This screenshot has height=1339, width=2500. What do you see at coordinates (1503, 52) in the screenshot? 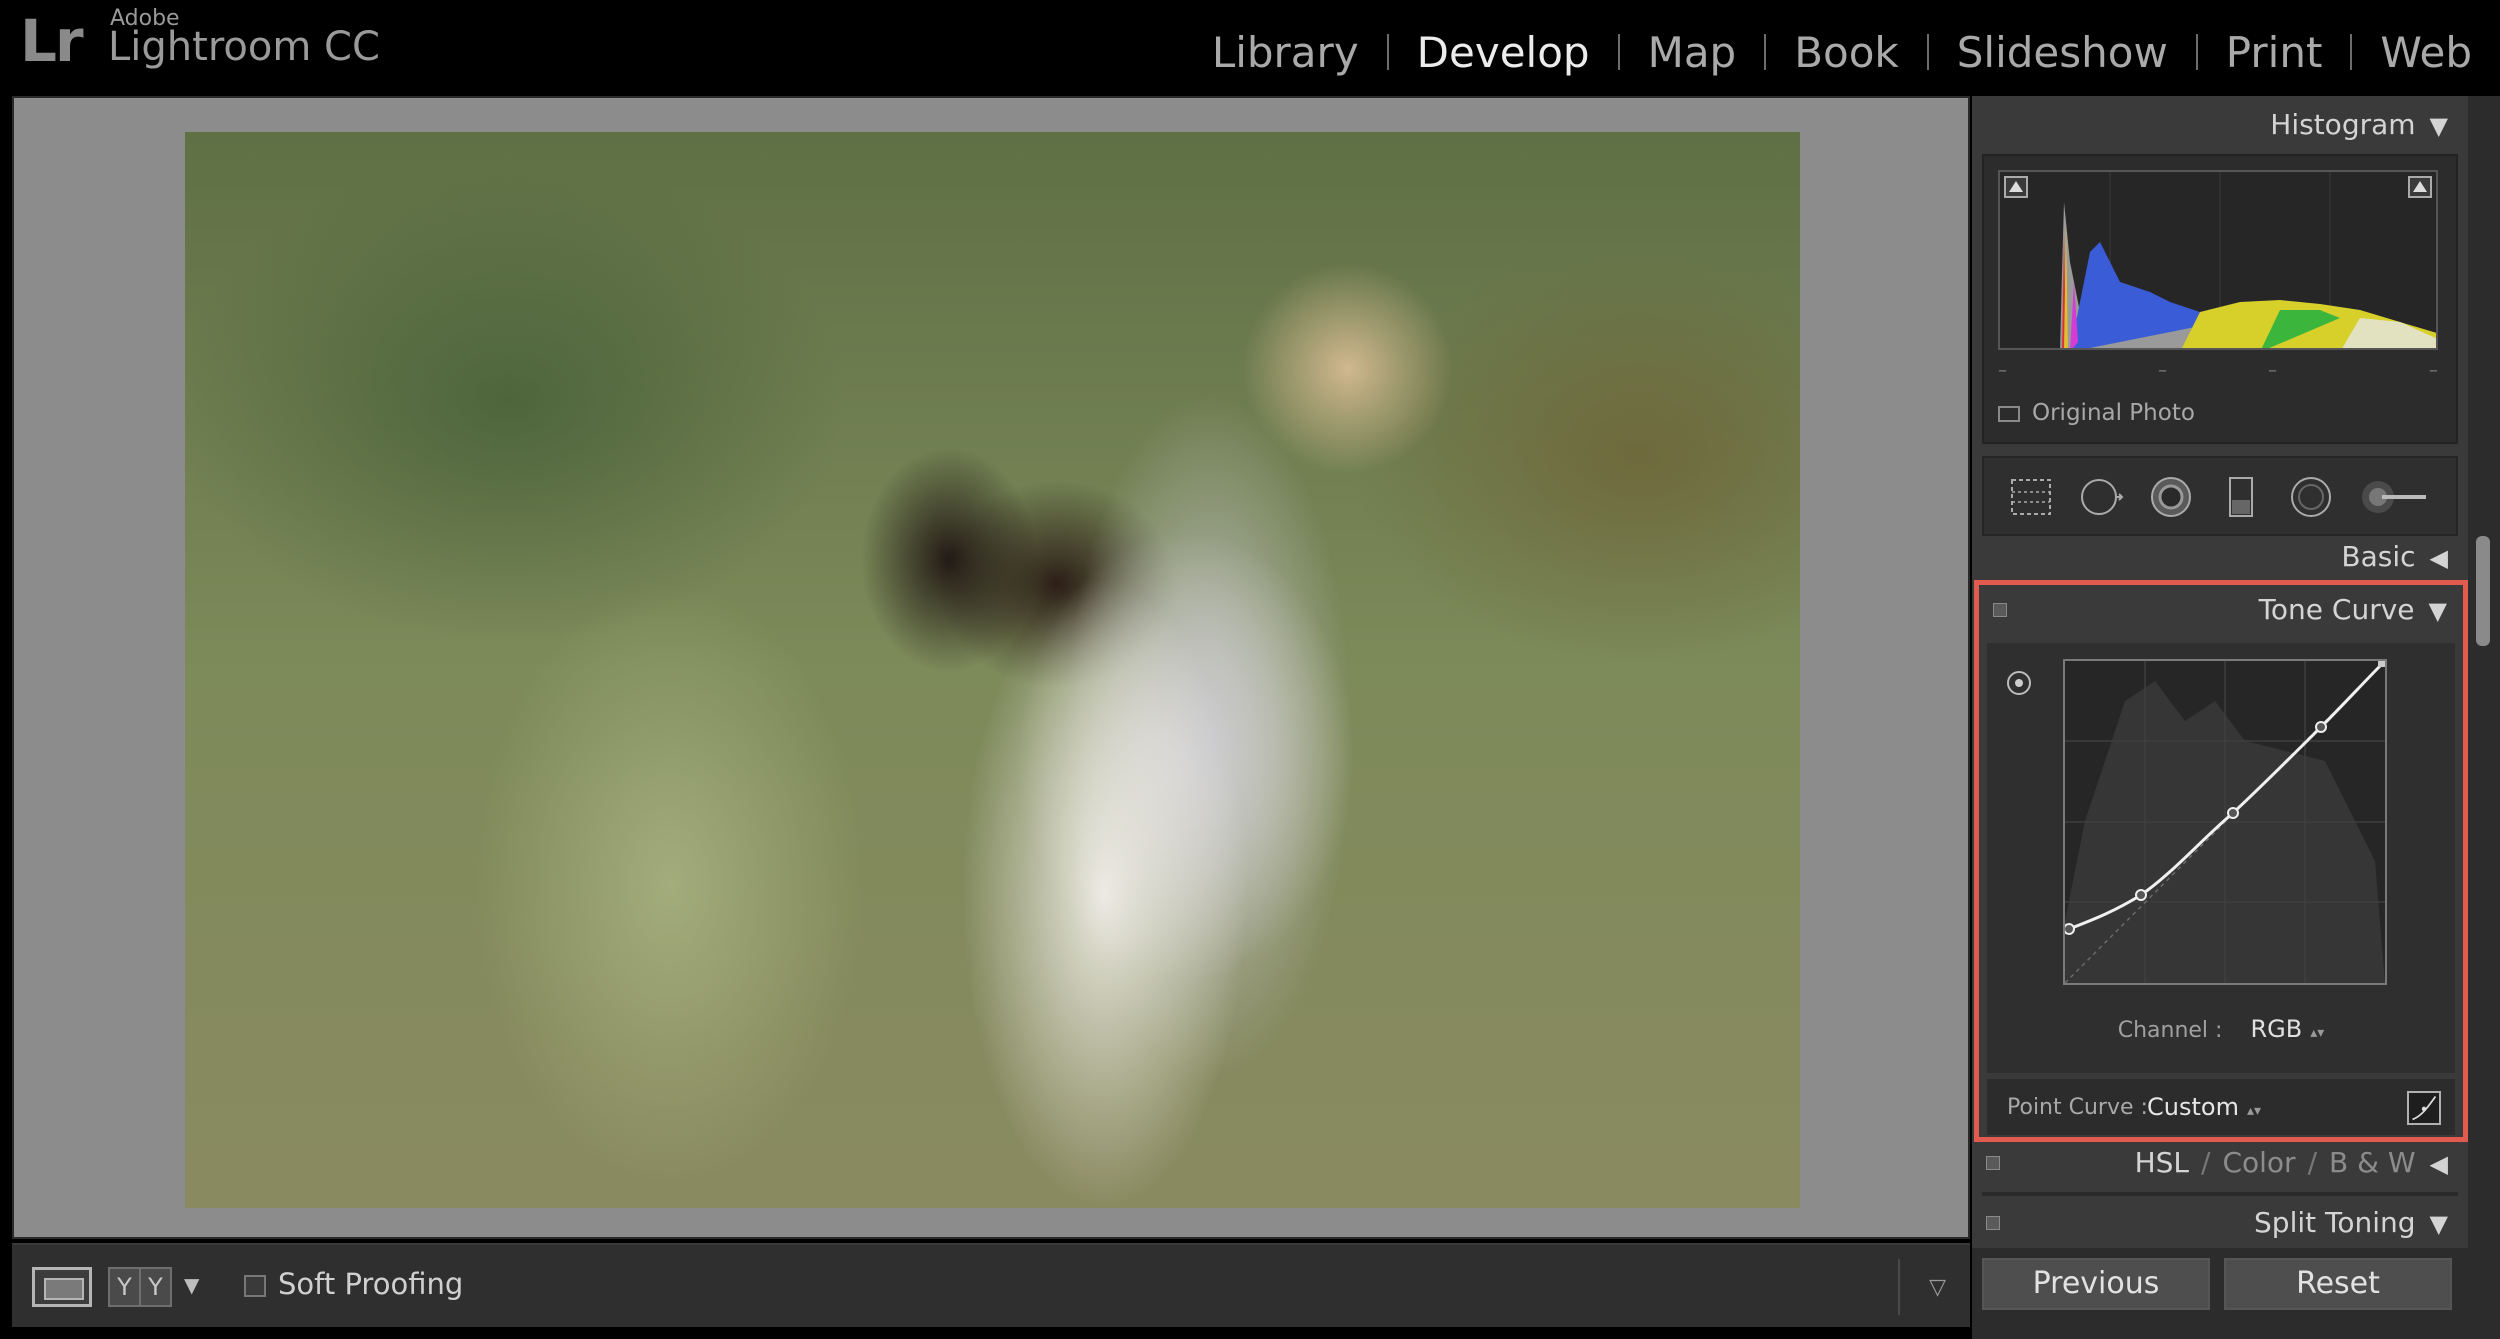
I see `module-develop: Develop` at bounding box center [1503, 52].